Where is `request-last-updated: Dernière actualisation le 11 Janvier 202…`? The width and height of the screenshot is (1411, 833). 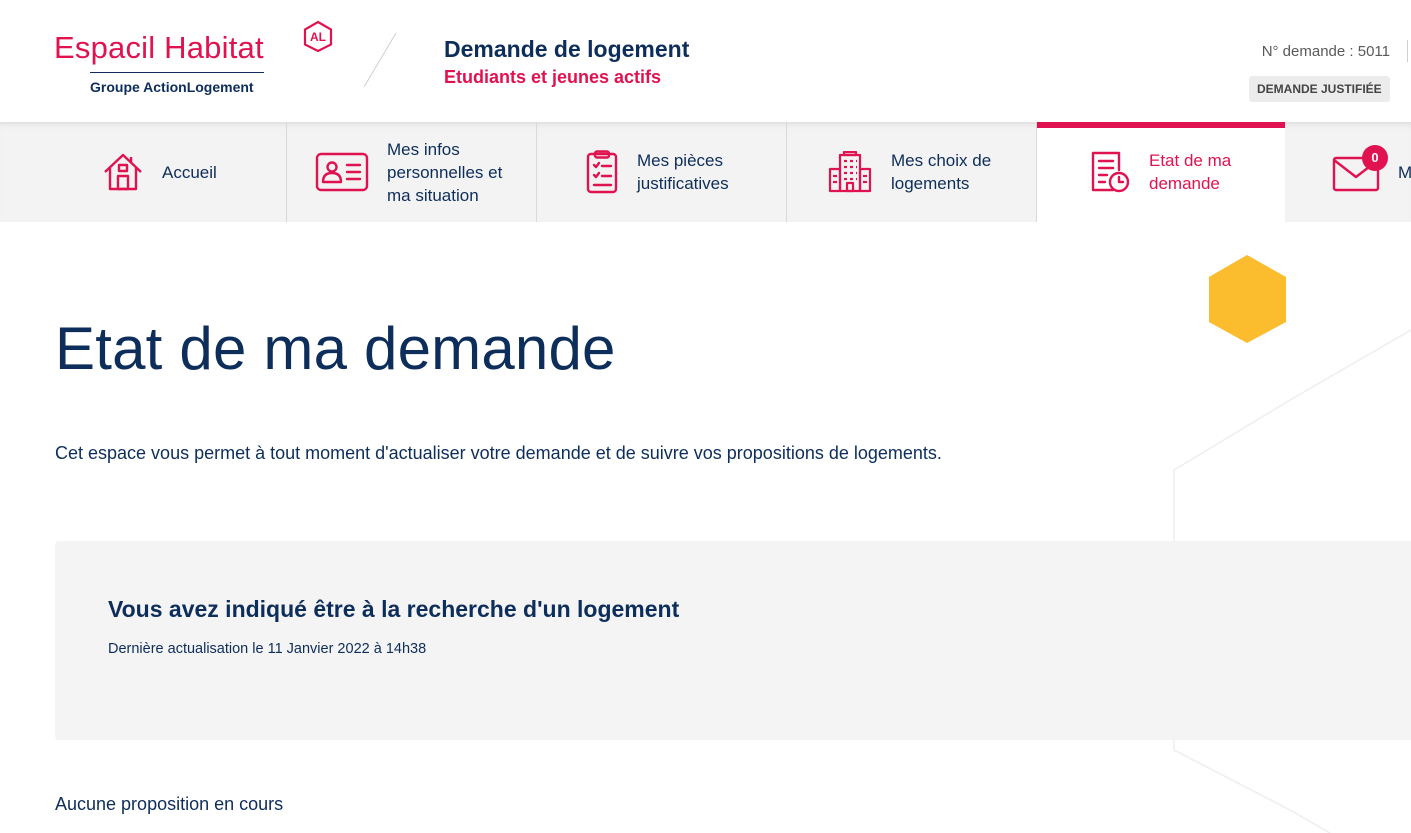 request-last-updated: Dernière actualisation le 11 Janvier 202… is located at coordinates (267, 649).